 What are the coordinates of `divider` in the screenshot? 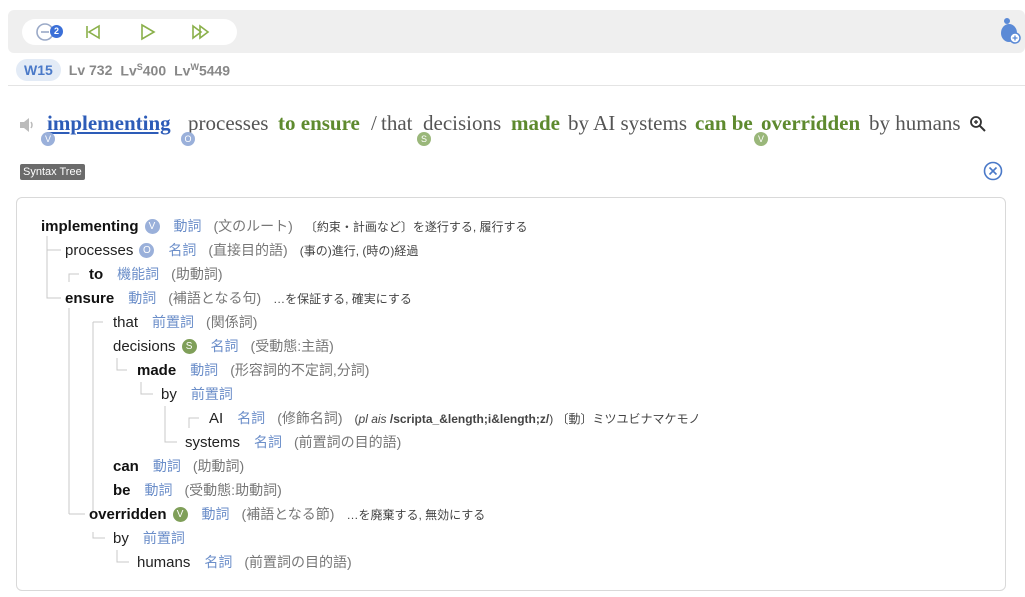 It's located at (516, 85).